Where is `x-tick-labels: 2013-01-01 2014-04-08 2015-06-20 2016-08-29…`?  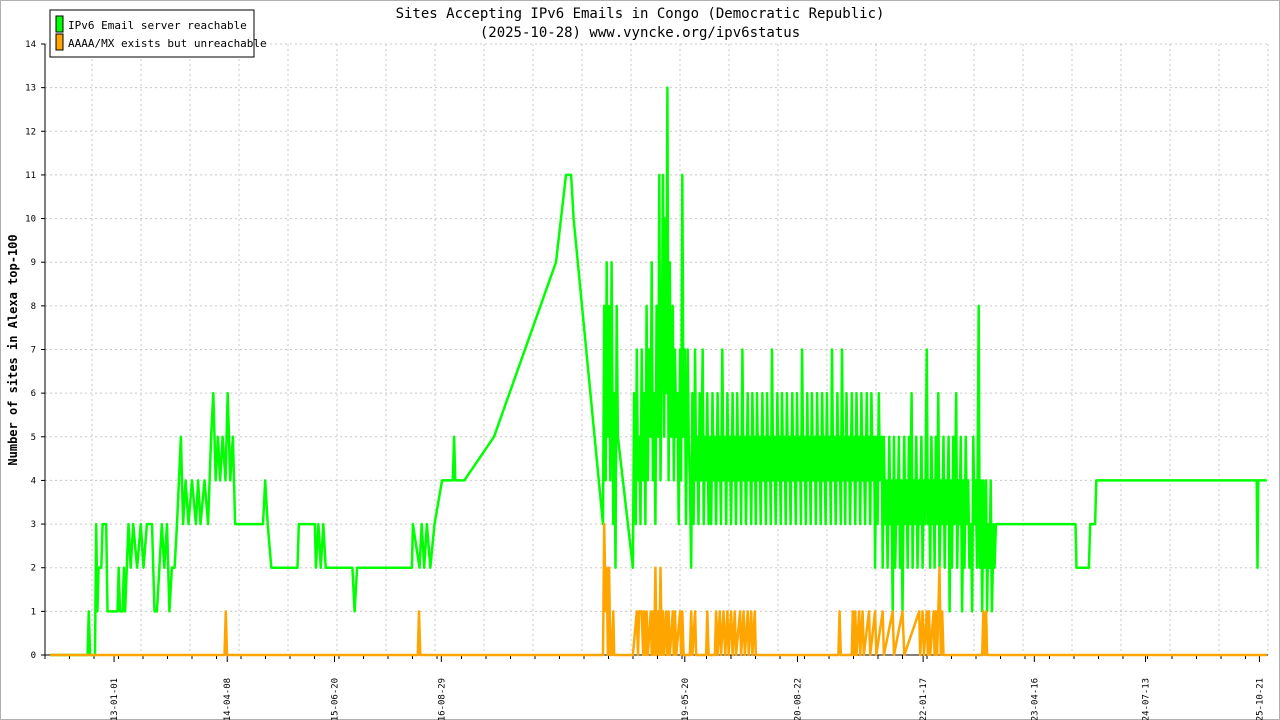
x-tick-labels: 2013-01-01 2014-04-08 2015-06-20 2016-08-29… is located at coordinates (687, 699).